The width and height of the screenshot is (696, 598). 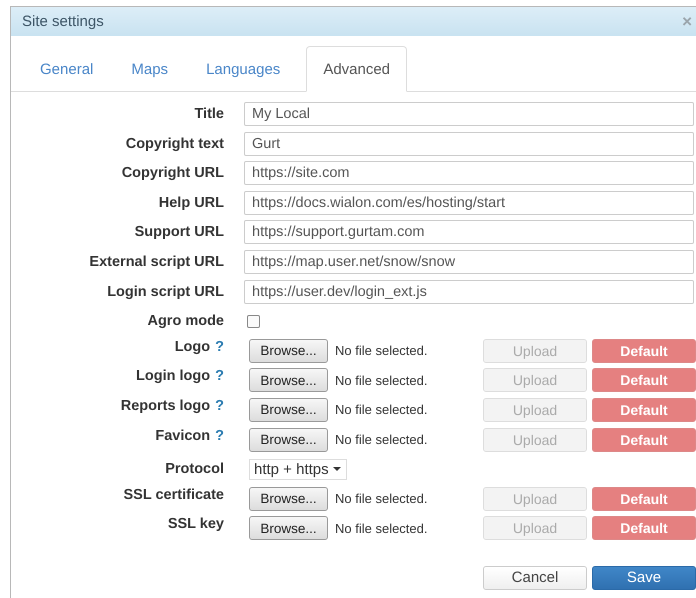 I want to click on tab: Languages, so click(x=243, y=69).